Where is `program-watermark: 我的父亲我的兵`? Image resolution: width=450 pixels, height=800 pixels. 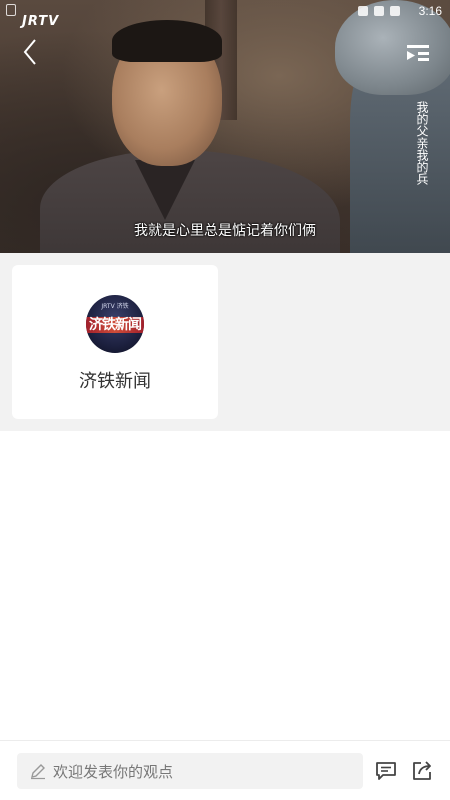
program-watermark: 我的父亲我的兵 is located at coordinates (422, 143).